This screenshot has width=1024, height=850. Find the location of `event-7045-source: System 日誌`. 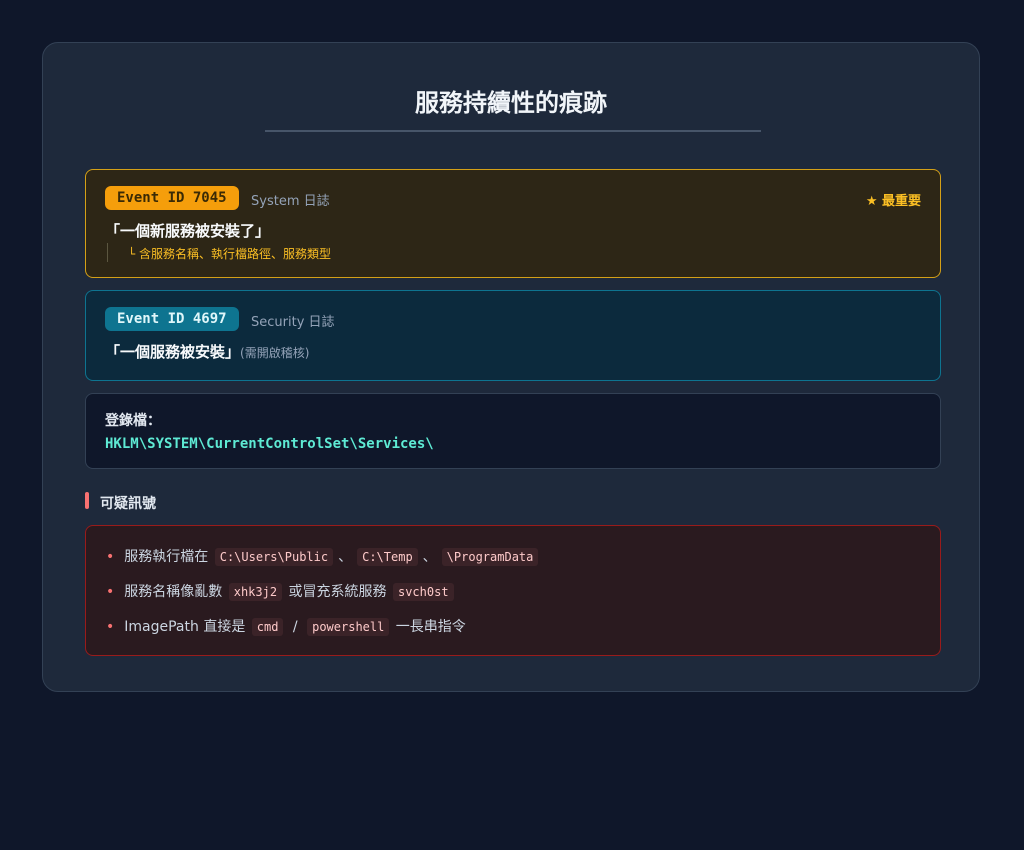

event-7045-source: System 日誌 is located at coordinates (290, 201).